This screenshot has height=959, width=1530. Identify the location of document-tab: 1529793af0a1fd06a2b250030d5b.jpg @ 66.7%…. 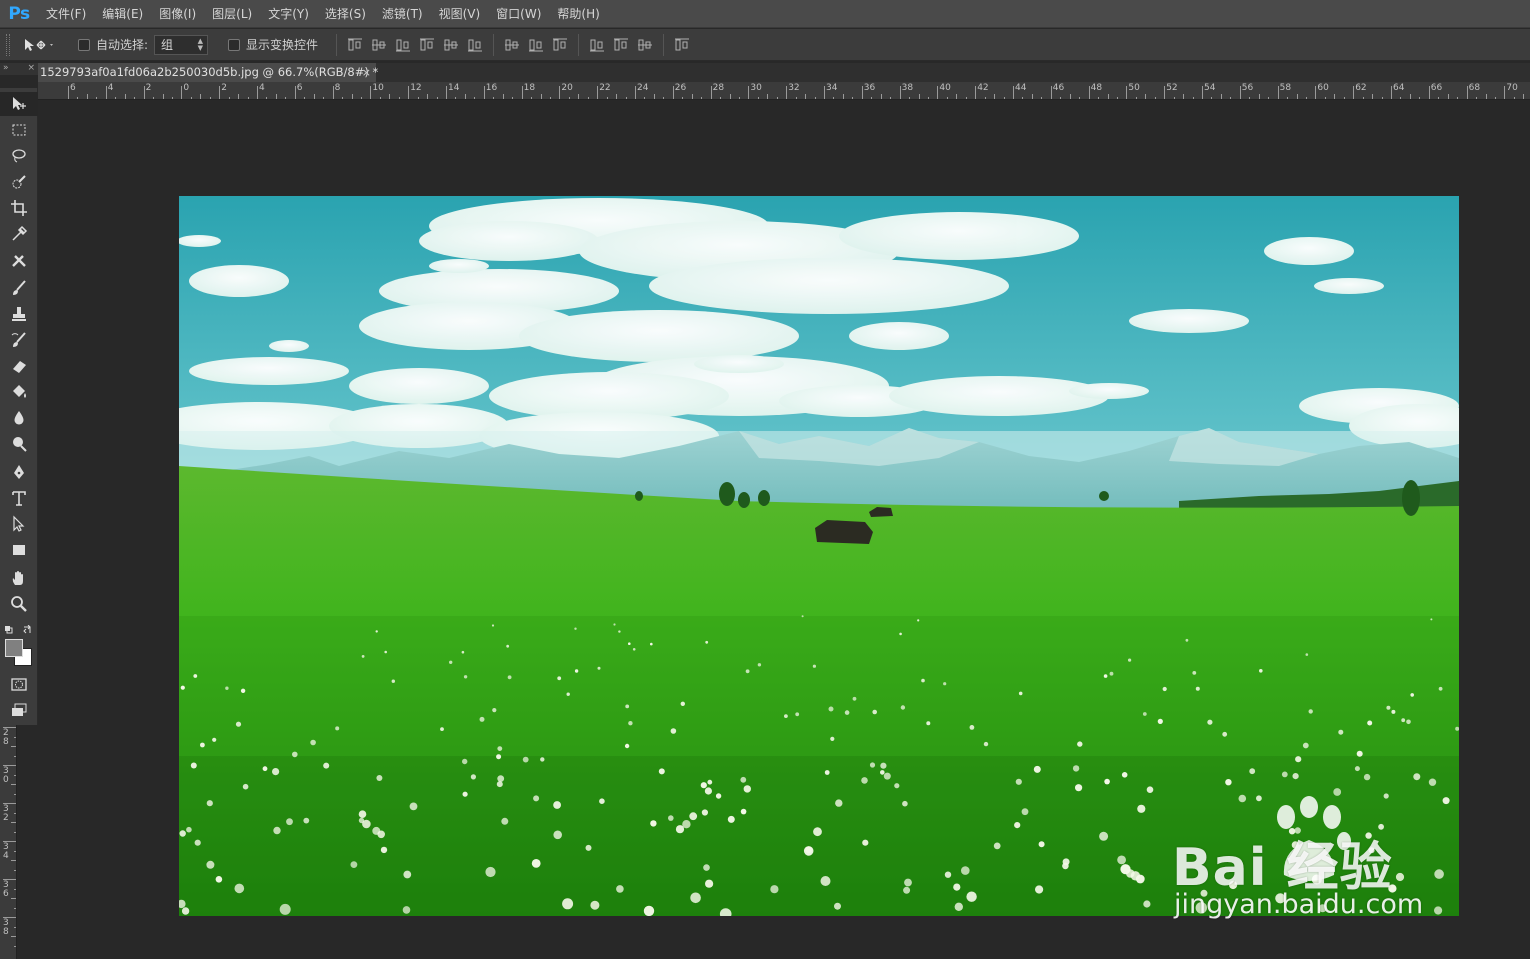
(208, 72).